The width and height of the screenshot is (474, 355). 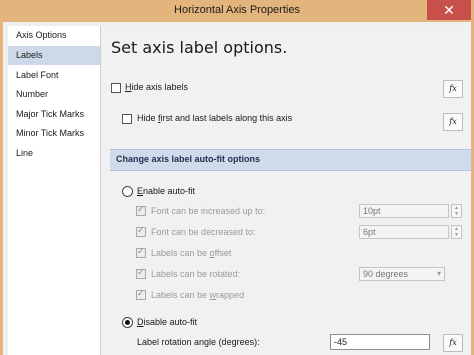 I want to click on labels-rotated-checkbox: ✓, so click(x=141, y=273).